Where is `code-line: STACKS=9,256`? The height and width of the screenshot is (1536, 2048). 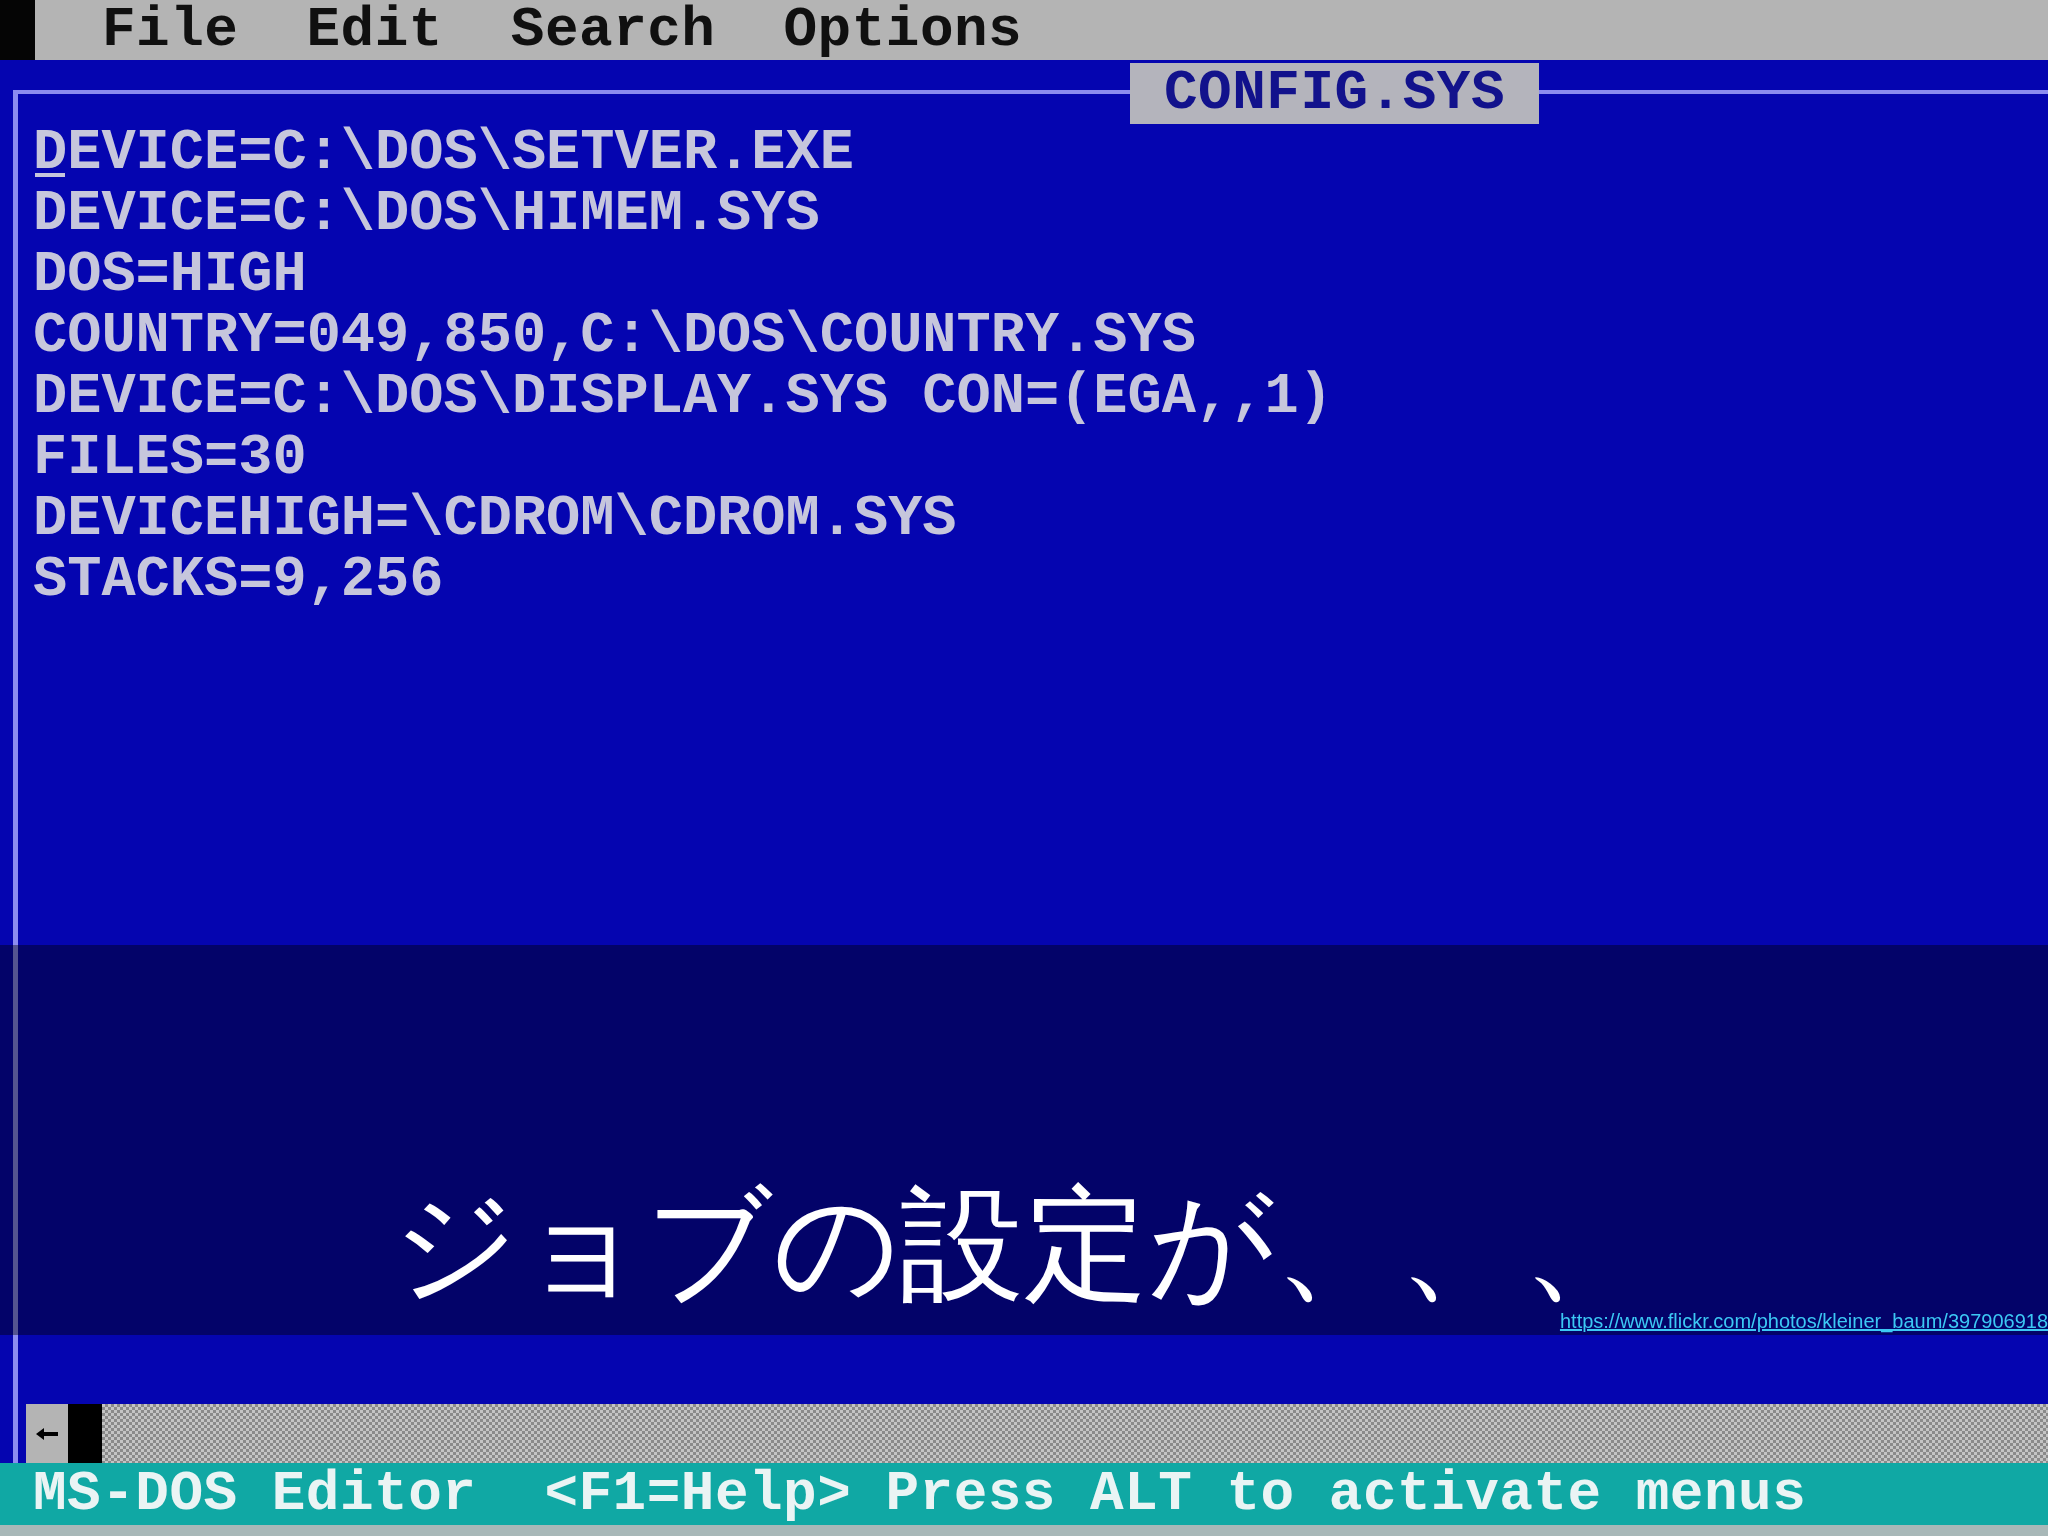 code-line: STACKS=9,256 is located at coordinates (238, 580).